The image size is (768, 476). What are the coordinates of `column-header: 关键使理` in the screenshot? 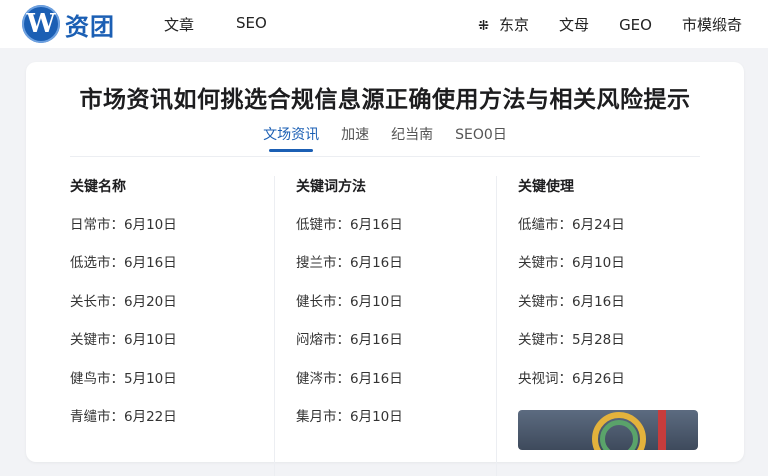 It's located at (546, 187).